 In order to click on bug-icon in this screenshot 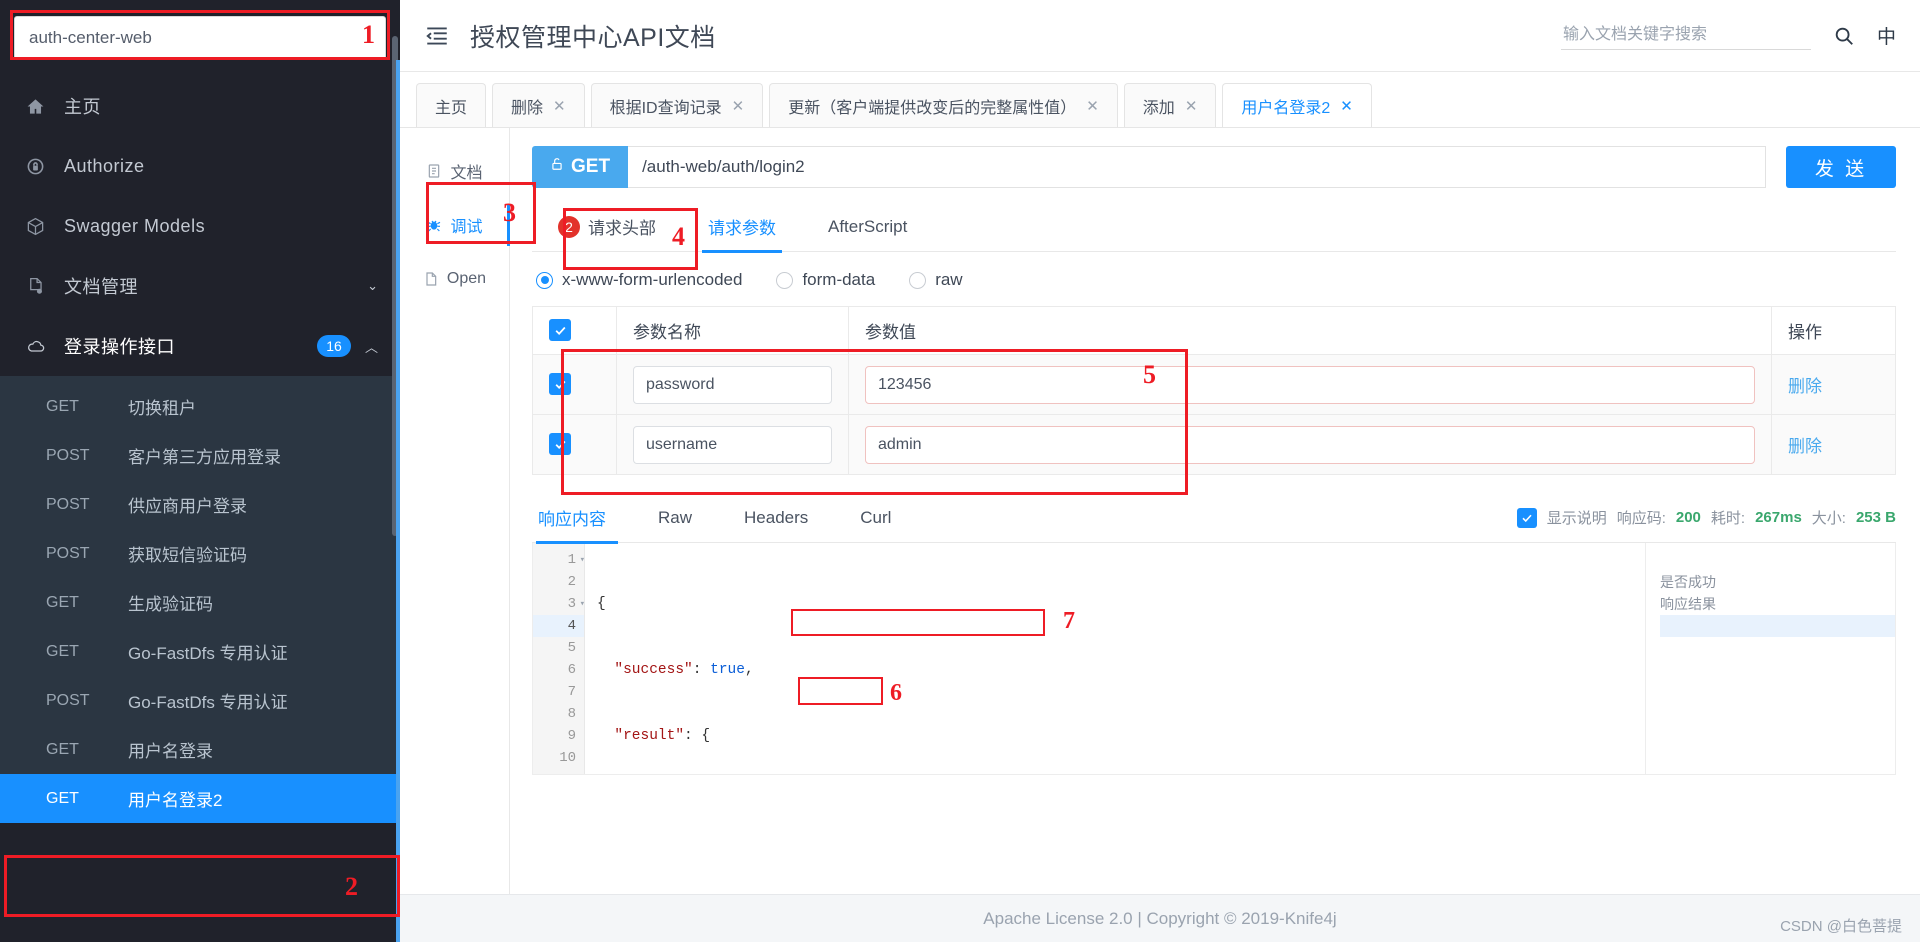, I will do `click(434, 225)`.